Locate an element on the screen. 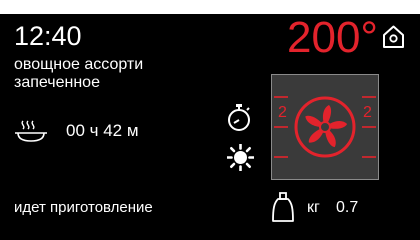 This screenshot has width=420, height=240. temperature-setting: 200° is located at coordinates (332, 38).